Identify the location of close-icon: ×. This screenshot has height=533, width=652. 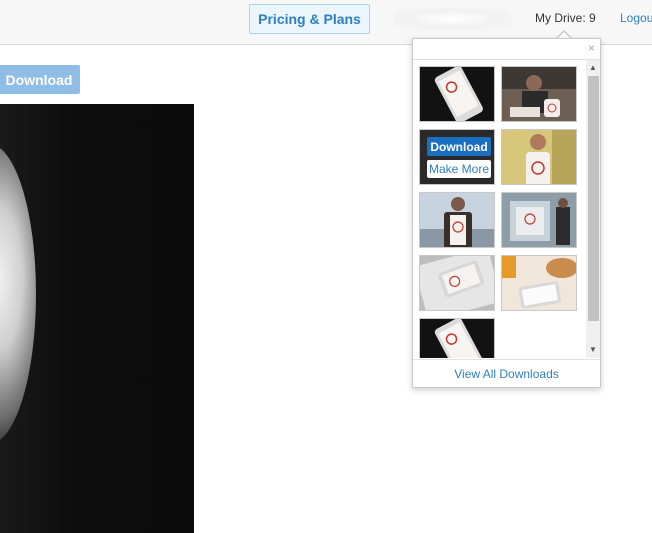
(591, 48).